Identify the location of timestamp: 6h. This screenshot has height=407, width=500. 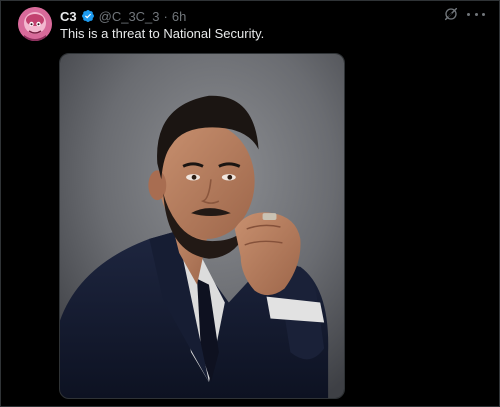
(179, 16).